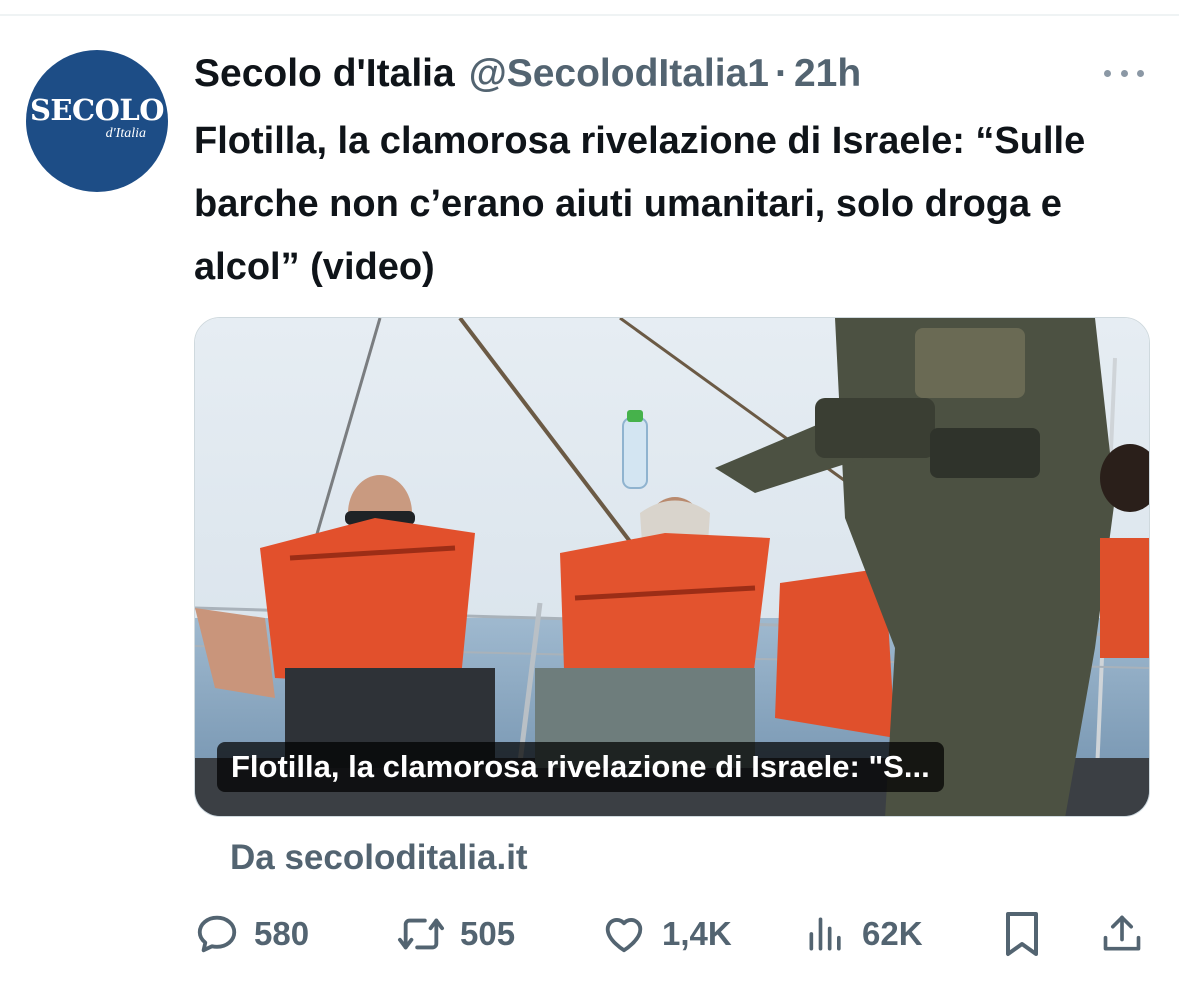 Image resolution: width=1179 pixels, height=993 pixels. I want to click on speech-bubble-icon, so click(217, 934).